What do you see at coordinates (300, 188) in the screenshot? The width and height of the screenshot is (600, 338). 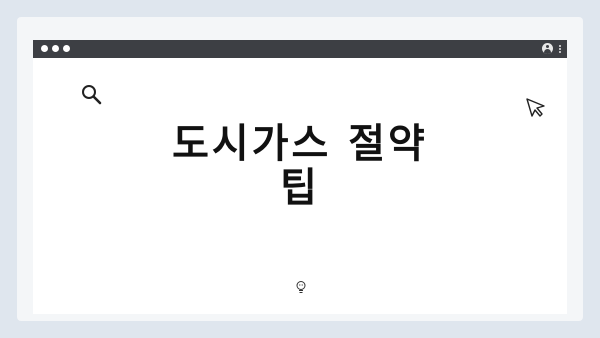 I see `title-line-2: 팁` at bounding box center [300, 188].